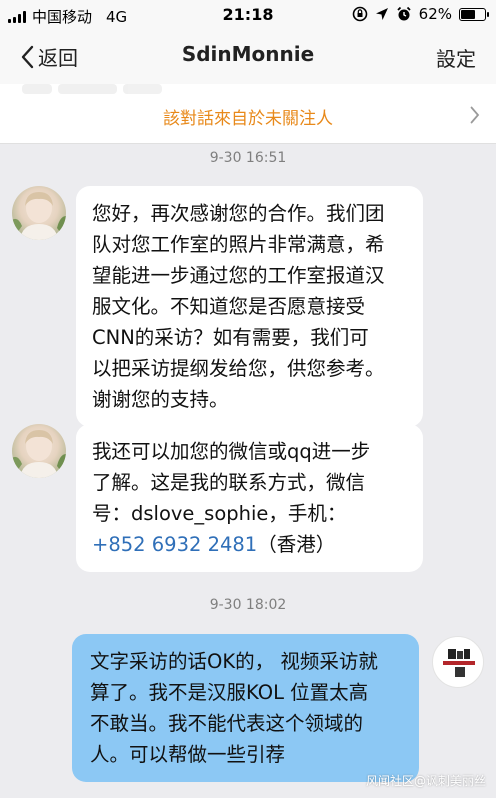  I want to click on stranger-notice-text: 該對話來自於未關注人, so click(248, 119).